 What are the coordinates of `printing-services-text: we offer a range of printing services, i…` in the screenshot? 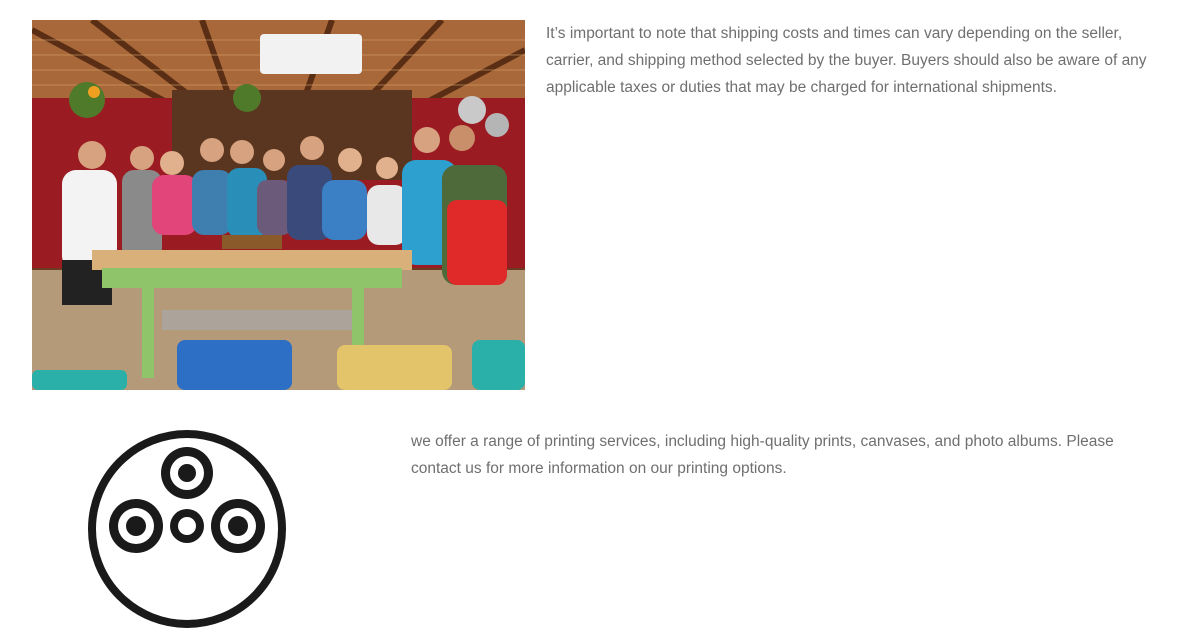 It's located at (762, 455).